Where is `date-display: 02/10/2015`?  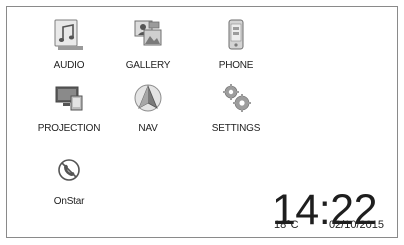 date-display: 02/10/2015 is located at coordinates (356, 225).